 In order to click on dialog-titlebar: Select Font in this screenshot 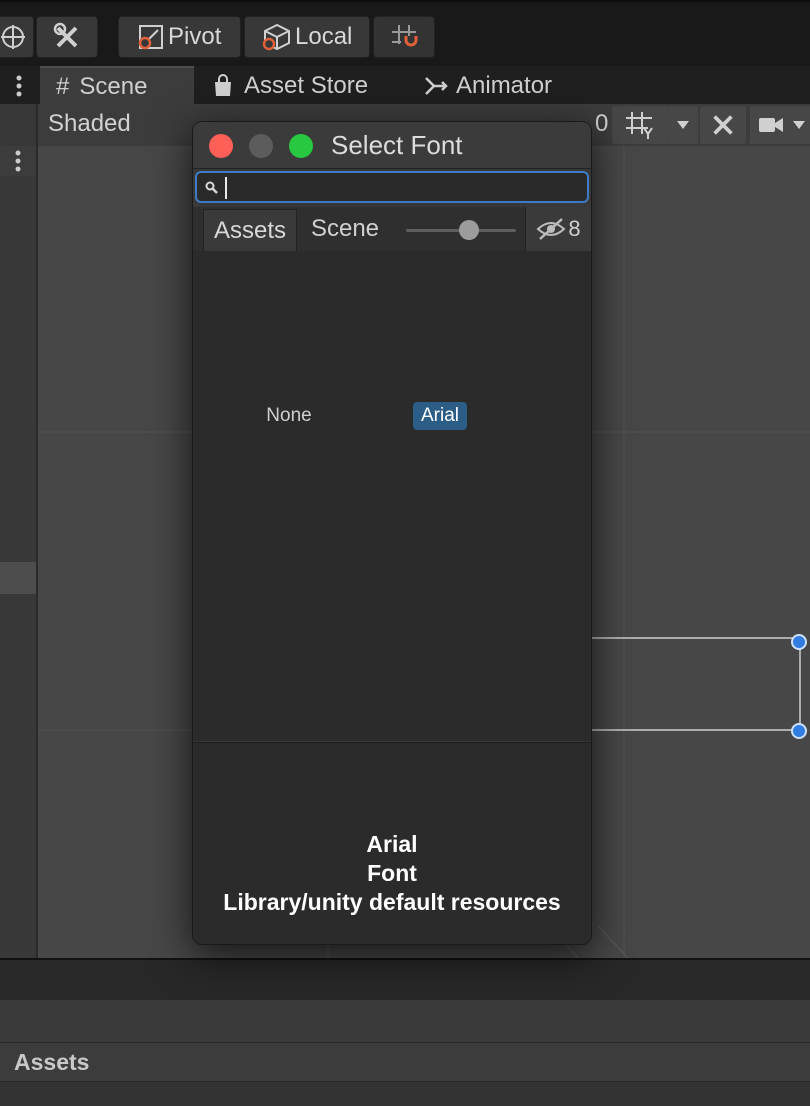, I will do `click(392, 145)`.